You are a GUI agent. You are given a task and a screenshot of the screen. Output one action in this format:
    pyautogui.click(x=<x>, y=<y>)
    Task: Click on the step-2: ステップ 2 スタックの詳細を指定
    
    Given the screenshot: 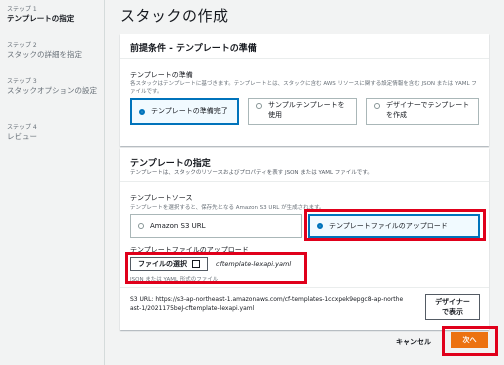 What is the action you would take?
    pyautogui.click(x=53, y=51)
    